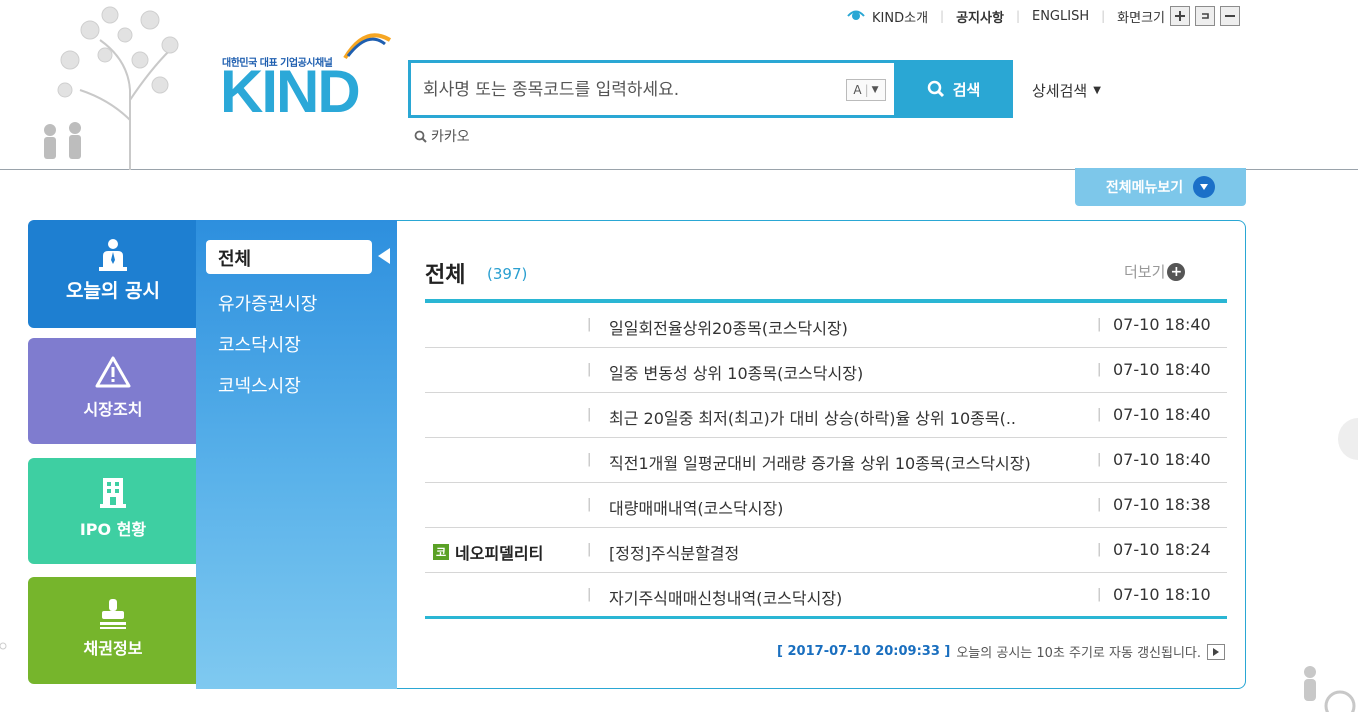 The image size is (1358, 712). Describe the element at coordinates (113, 391) in the screenshot. I see `category-market-action: 시장조치` at that location.